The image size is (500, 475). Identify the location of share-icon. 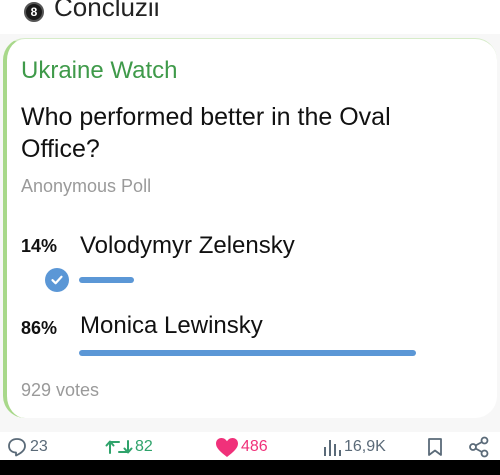
(479, 447).